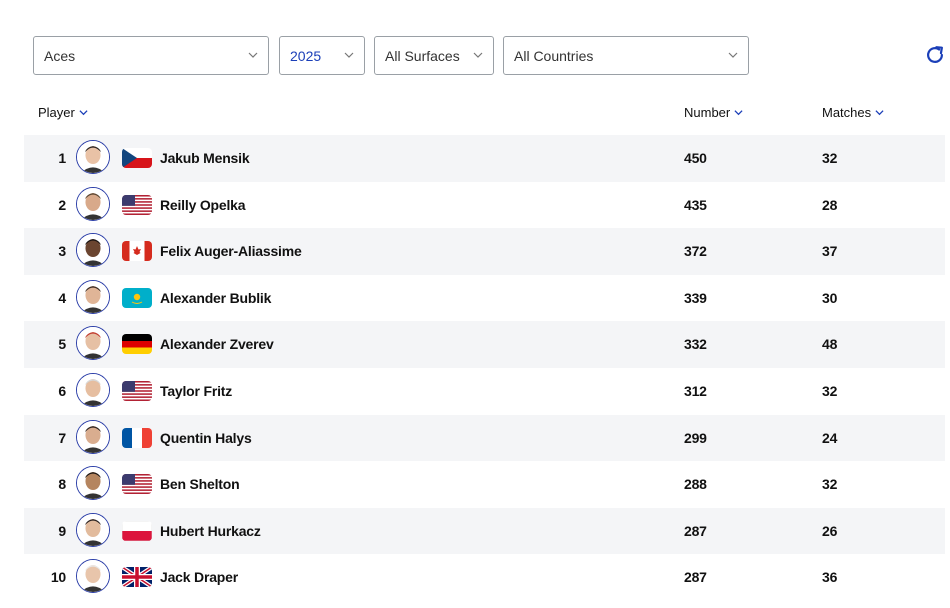 The width and height of the screenshot is (950, 608). What do you see at coordinates (695, 251) in the screenshot?
I see `aces-number: 372` at bounding box center [695, 251].